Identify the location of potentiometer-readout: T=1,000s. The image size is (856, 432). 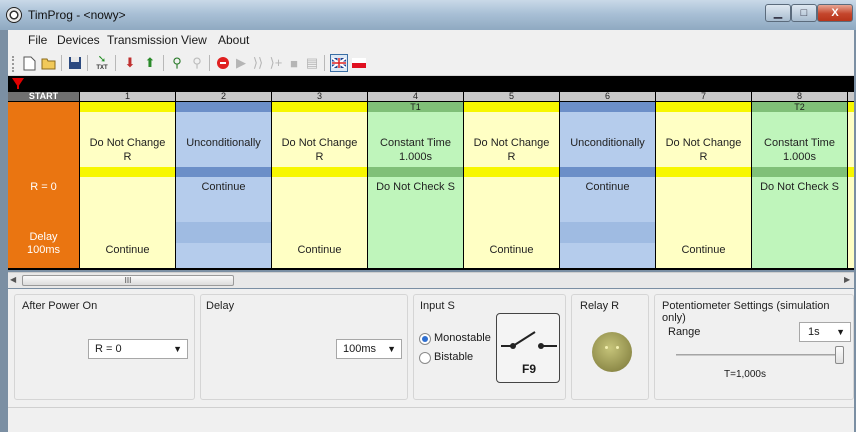
(745, 374).